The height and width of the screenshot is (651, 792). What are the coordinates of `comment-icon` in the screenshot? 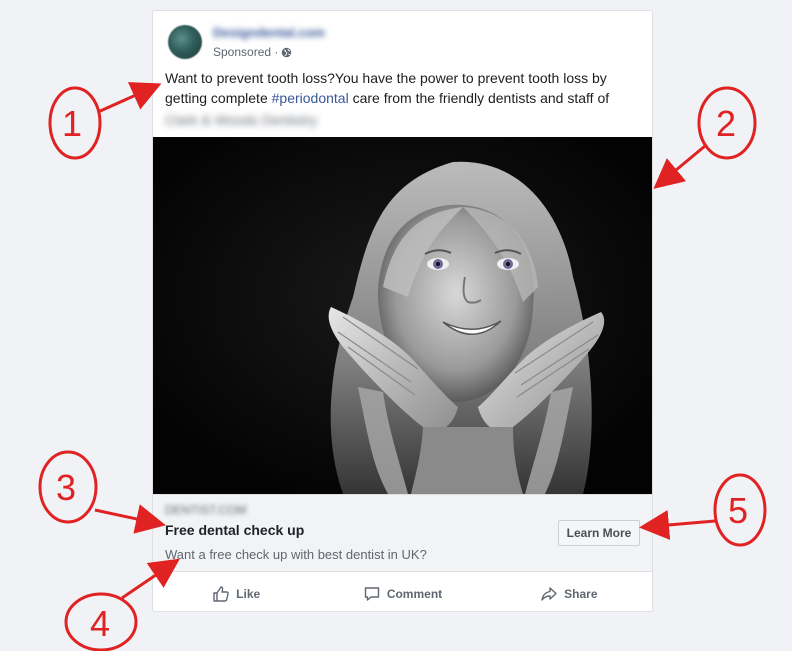 It's located at (372, 594).